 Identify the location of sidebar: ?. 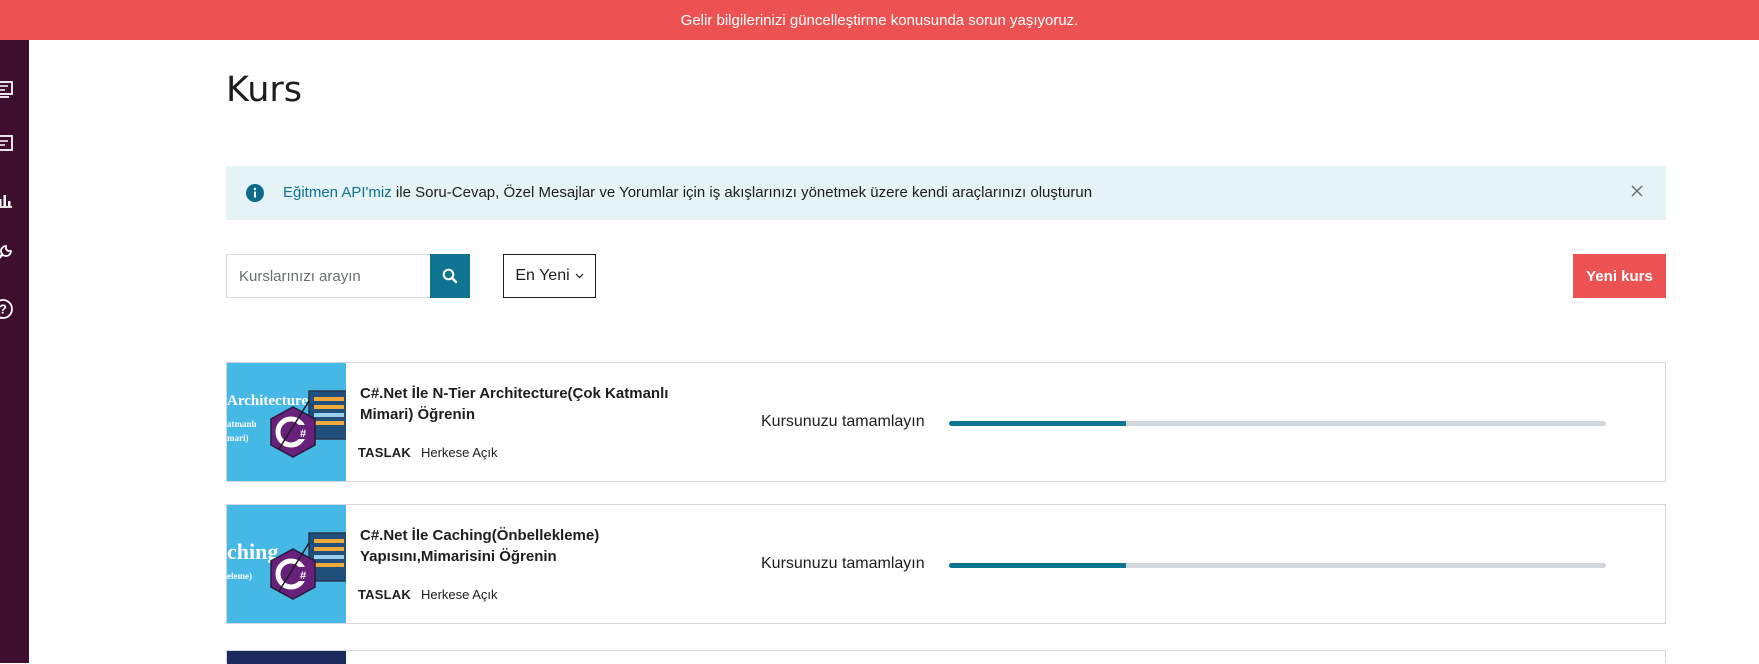
(14, 351).